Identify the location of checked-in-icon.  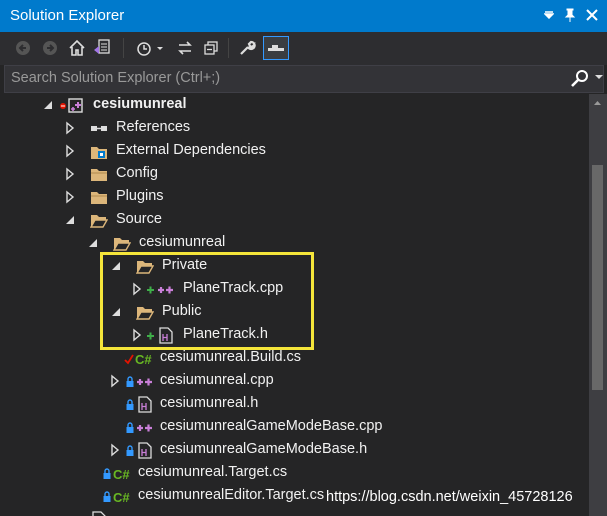
(129, 358).